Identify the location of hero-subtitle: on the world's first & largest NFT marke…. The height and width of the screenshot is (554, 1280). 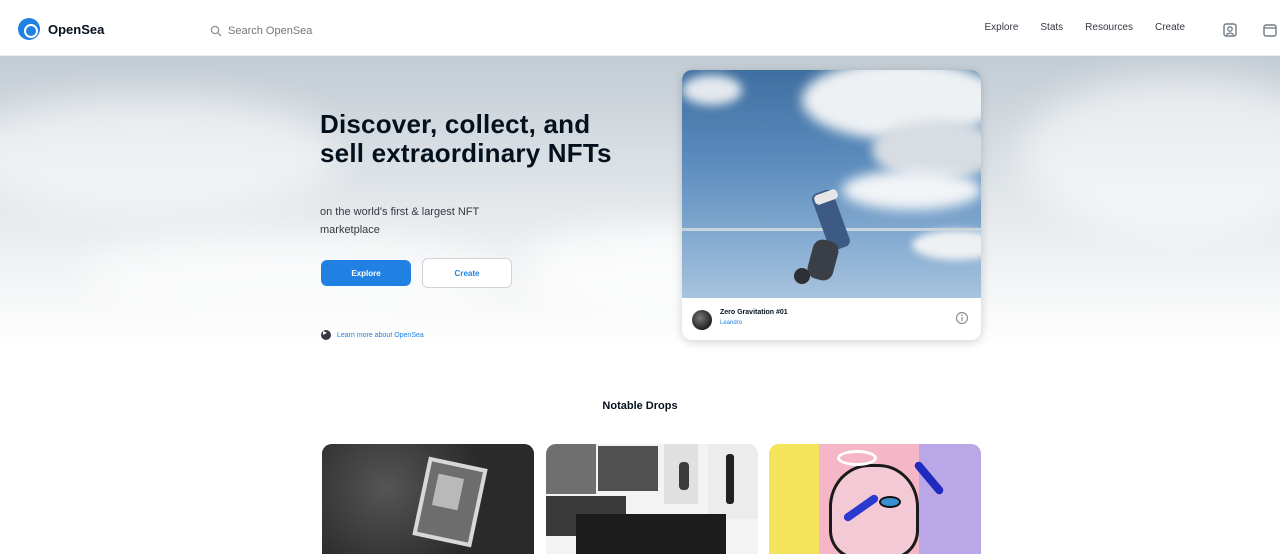
(400, 221).